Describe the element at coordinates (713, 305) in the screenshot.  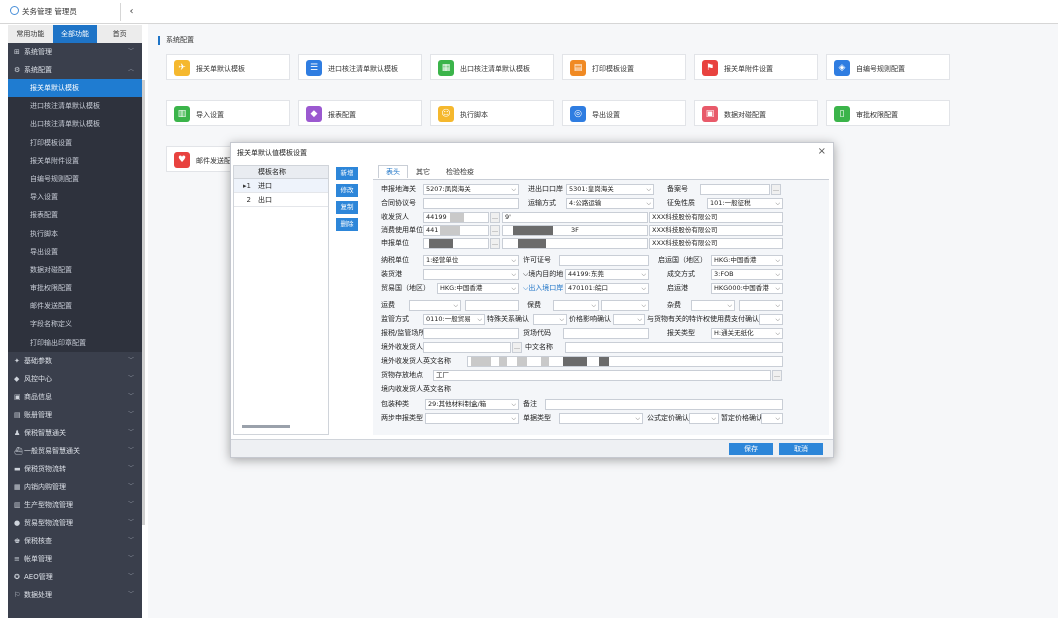
I see `misc-fee-type-select: ⌵` at that location.